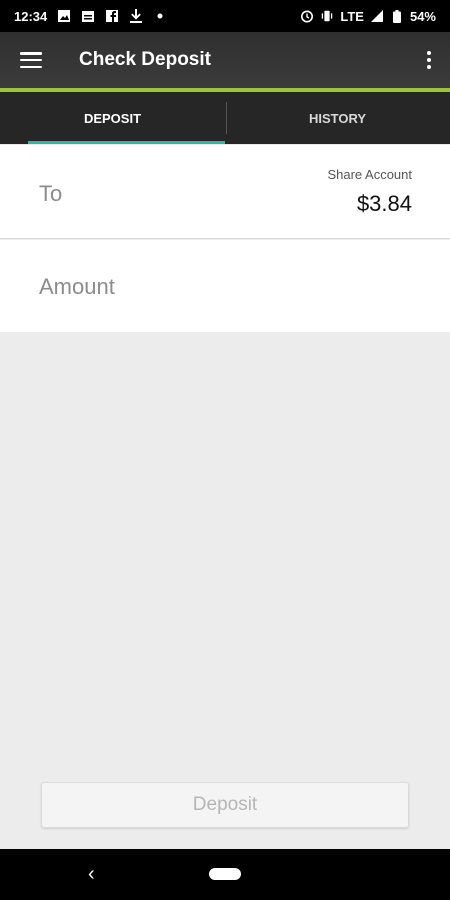  I want to click on battery-level: 54%, so click(422, 16).